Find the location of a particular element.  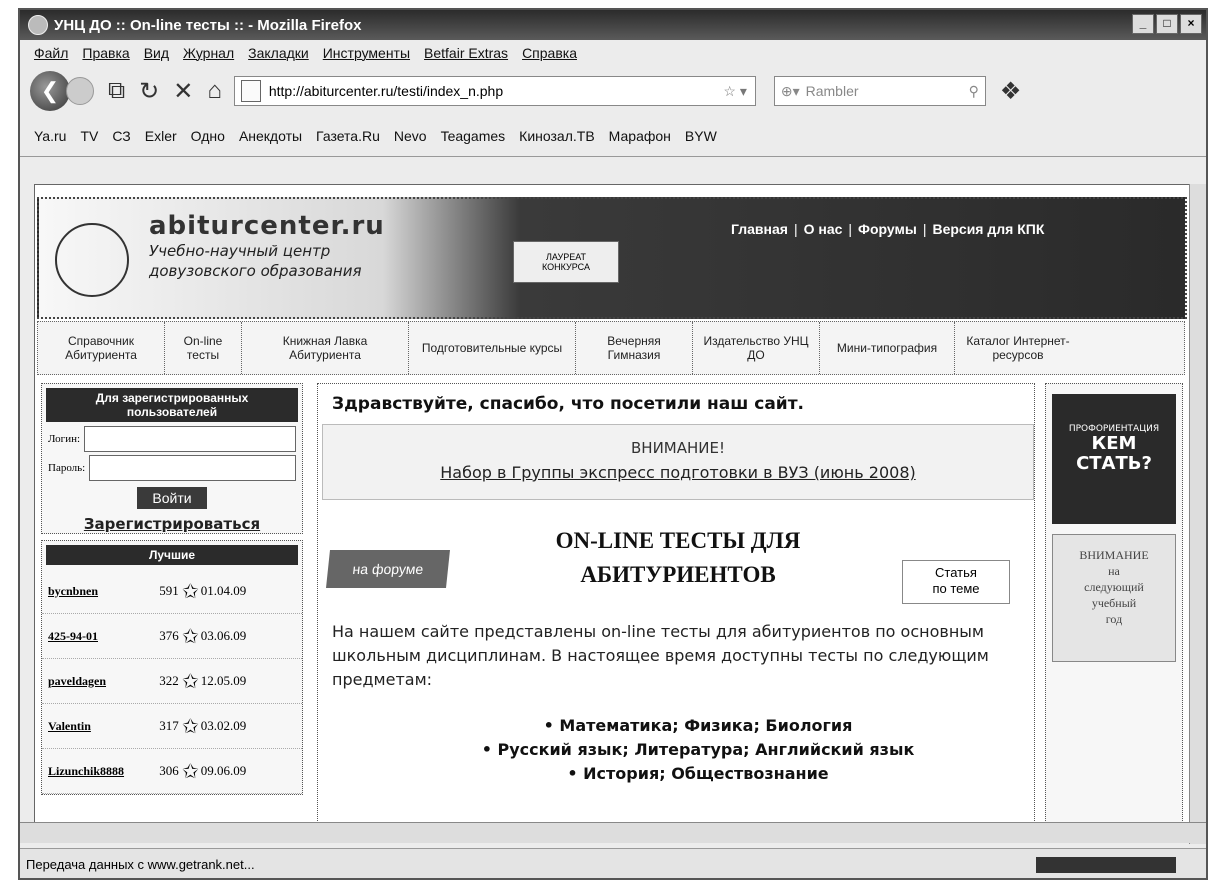

best-user-name: Valentin is located at coordinates (103, 726).